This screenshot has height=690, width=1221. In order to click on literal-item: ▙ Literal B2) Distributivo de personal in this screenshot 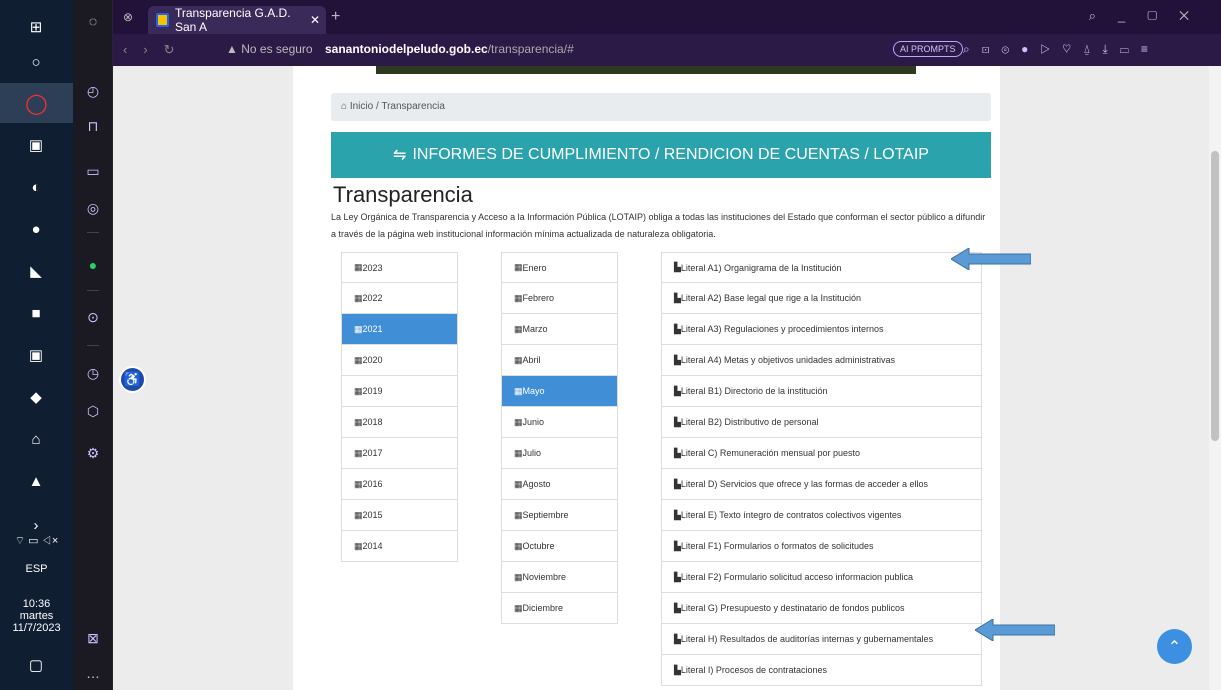, I will do `click(821, 422)`.